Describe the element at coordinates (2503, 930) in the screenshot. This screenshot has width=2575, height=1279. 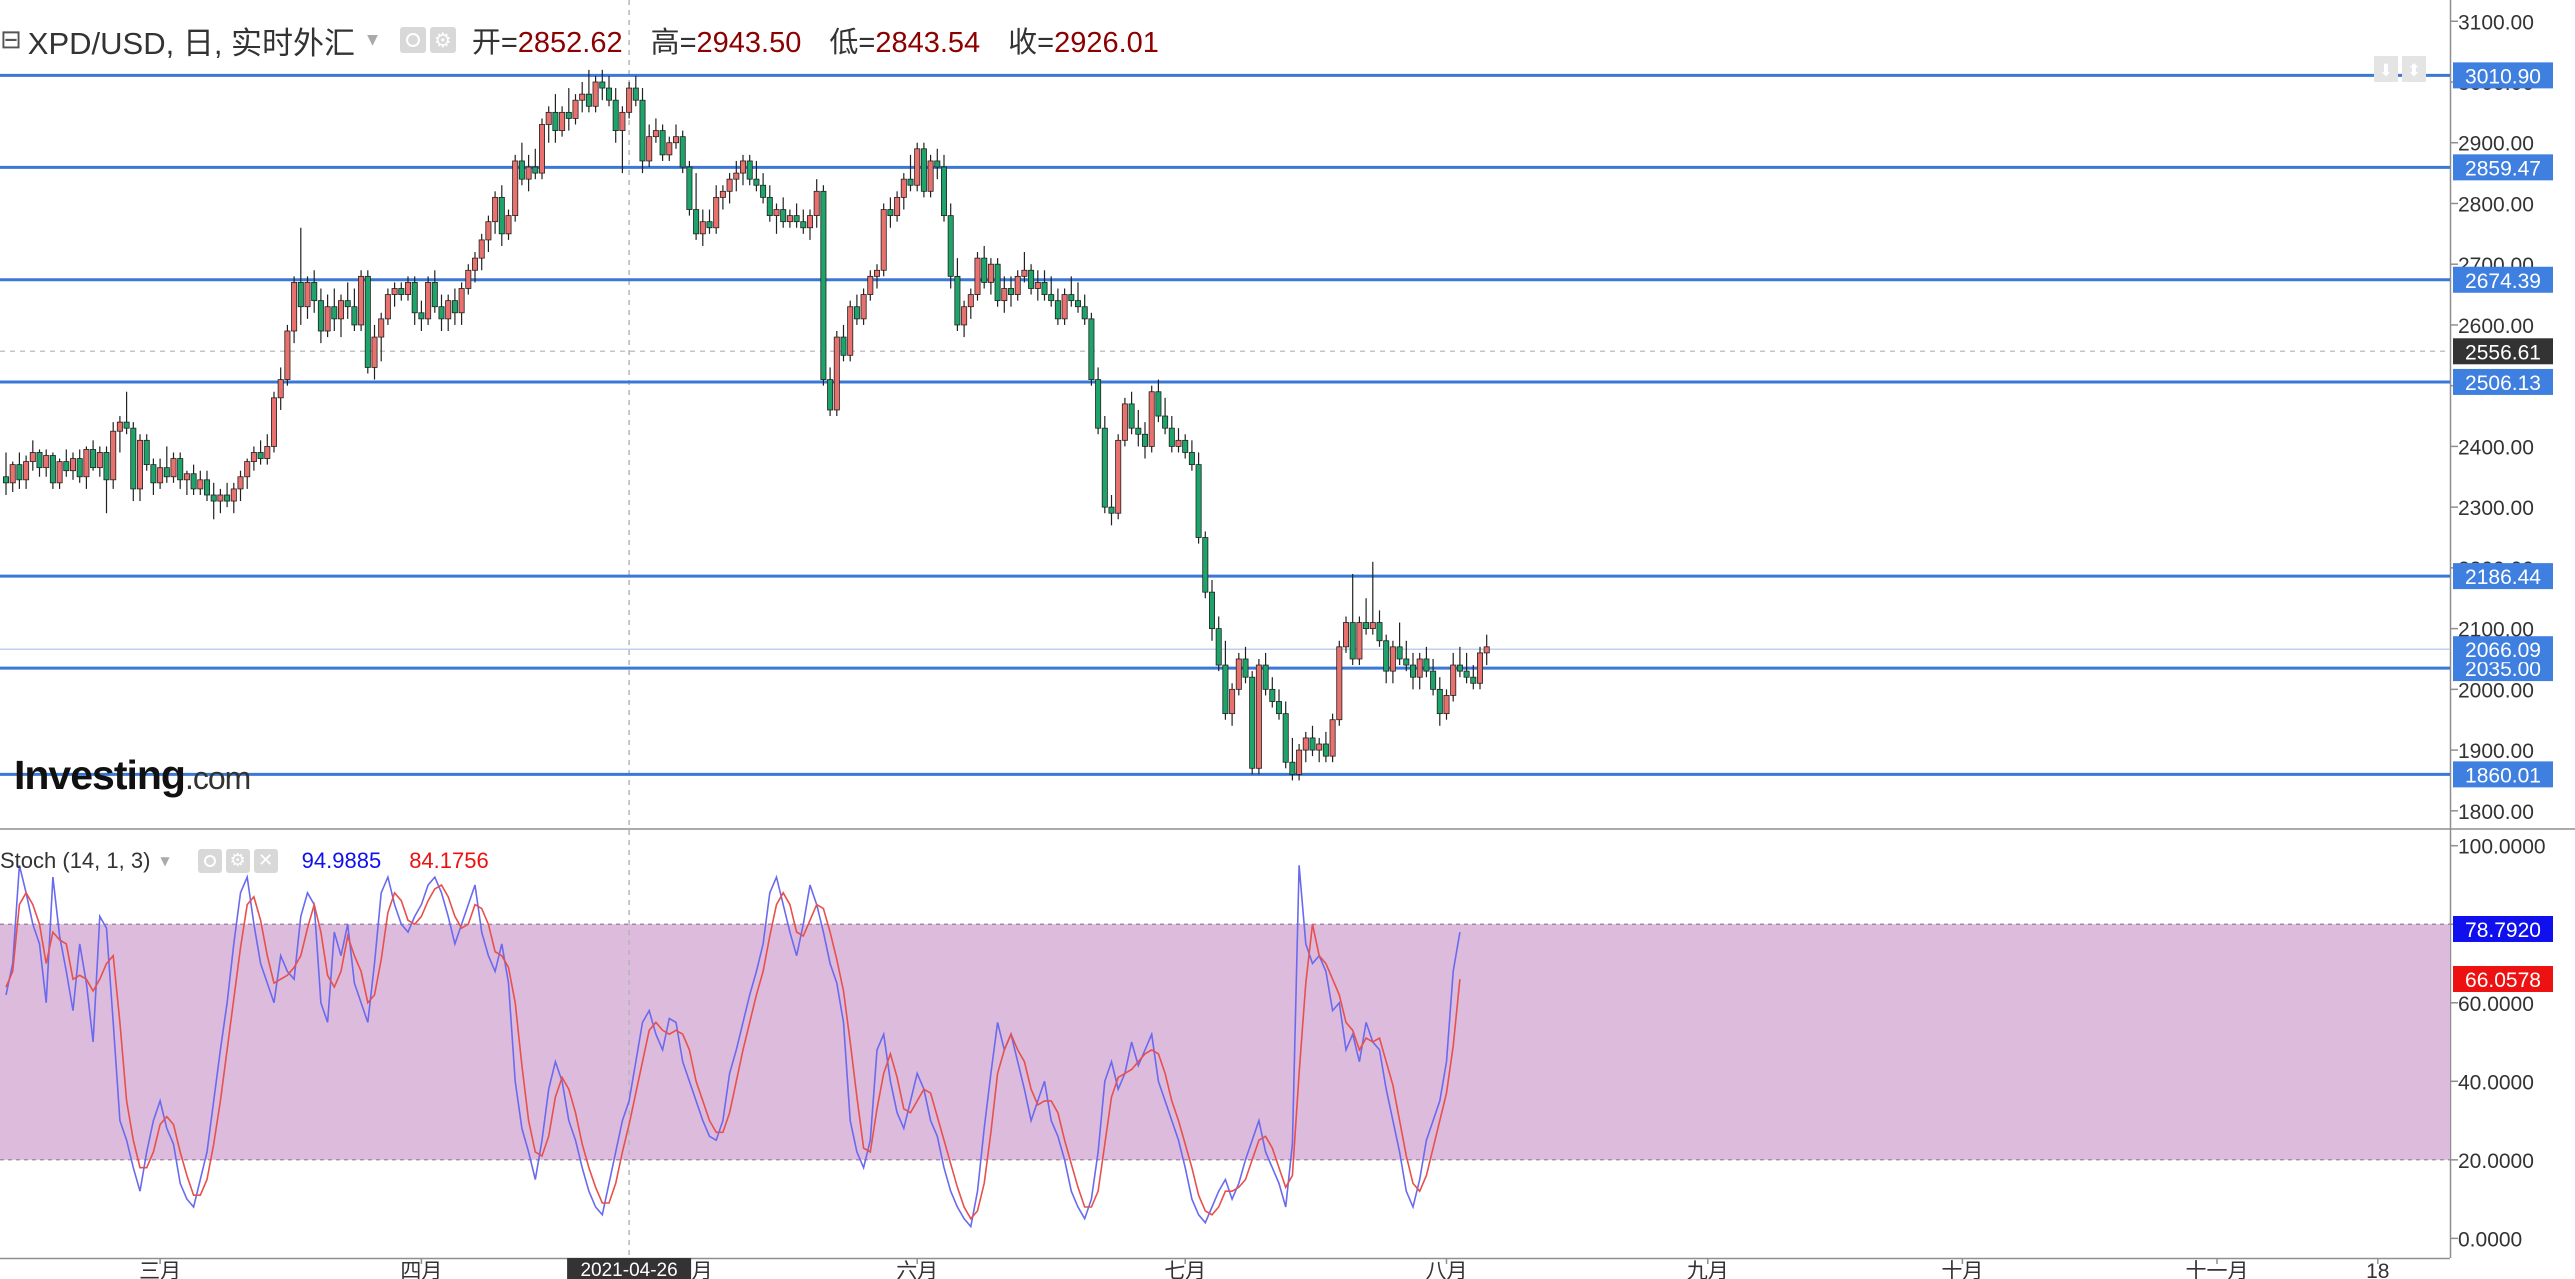
I see `stoch-k-tag: 78.7920` at that location.